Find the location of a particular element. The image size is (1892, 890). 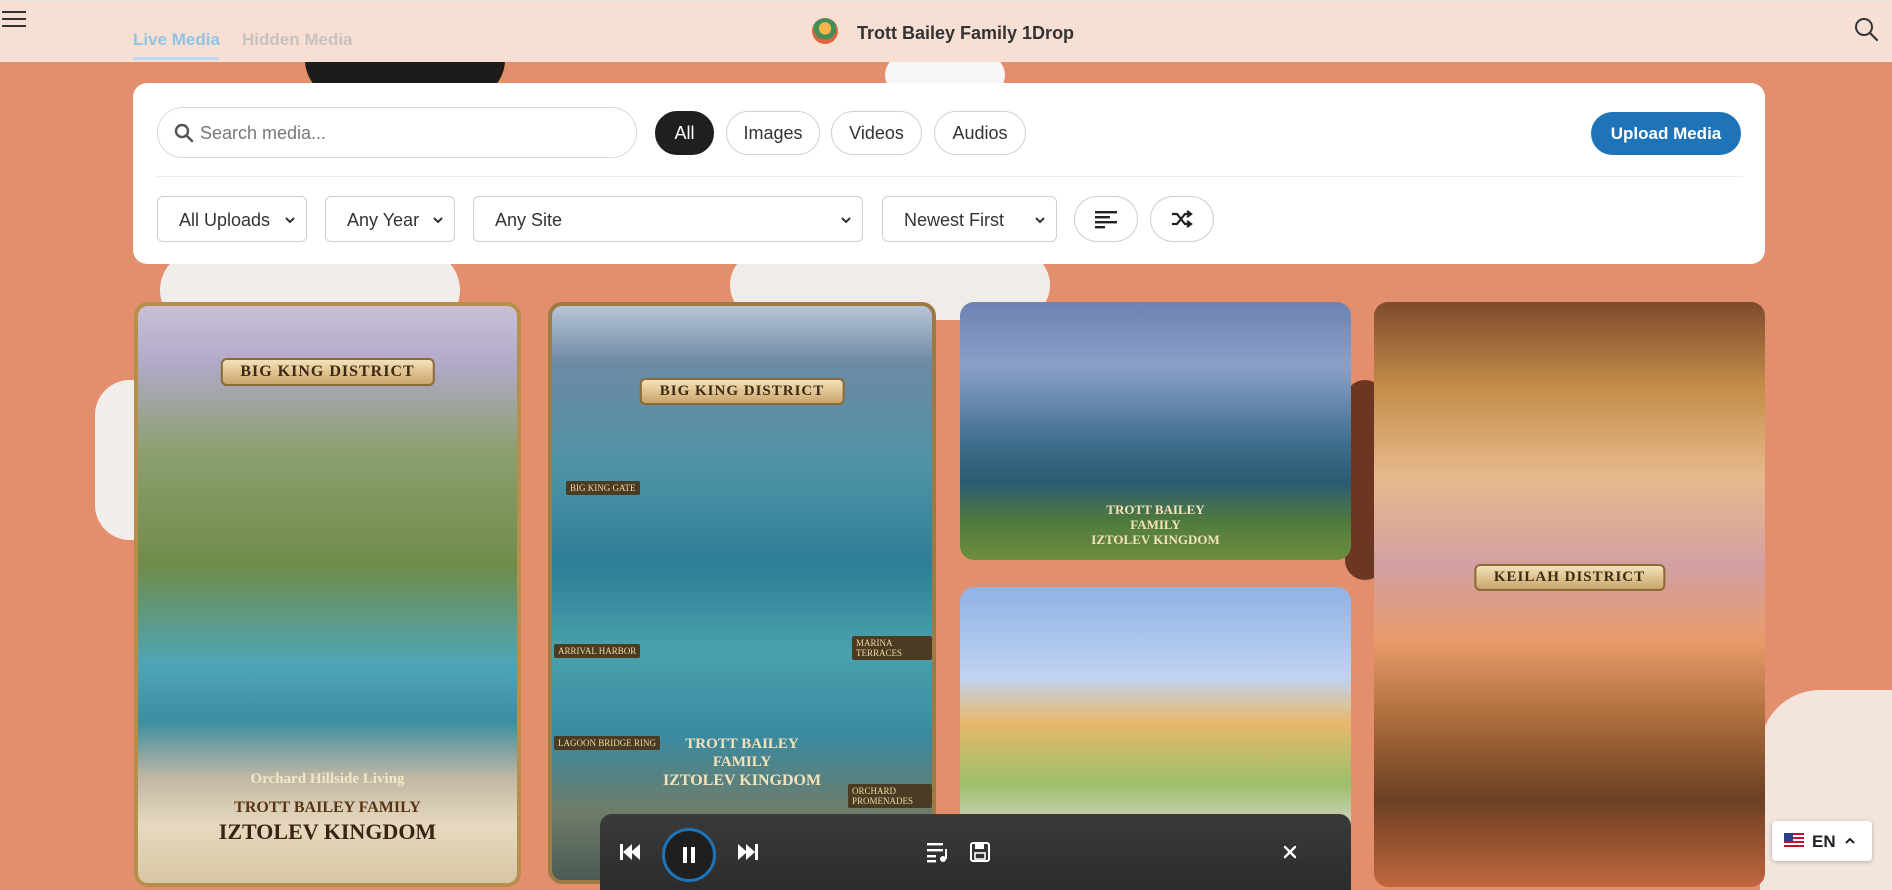

upload-media-button: Upload Media is located at coordinates (1666, 133).